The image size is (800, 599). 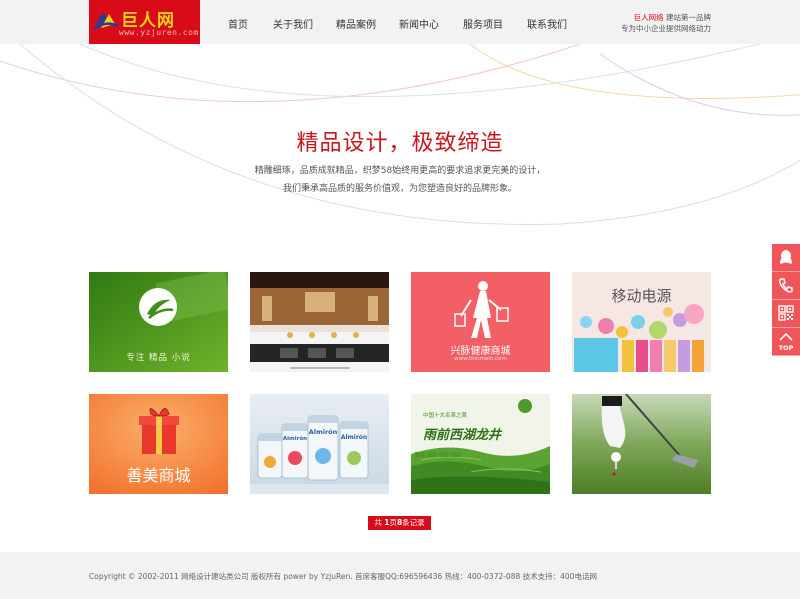 I want to click on qrcode-icon, so click(x=786, y=313).